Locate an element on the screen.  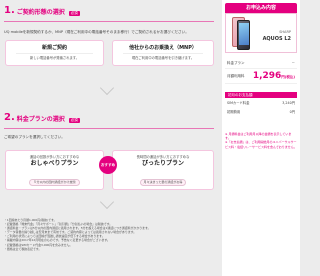
mnp-option: 他社からのお乗換え（MNP） 現在ご利用中の電話番号を引き継げます。 is located at coordinates (163, 53).